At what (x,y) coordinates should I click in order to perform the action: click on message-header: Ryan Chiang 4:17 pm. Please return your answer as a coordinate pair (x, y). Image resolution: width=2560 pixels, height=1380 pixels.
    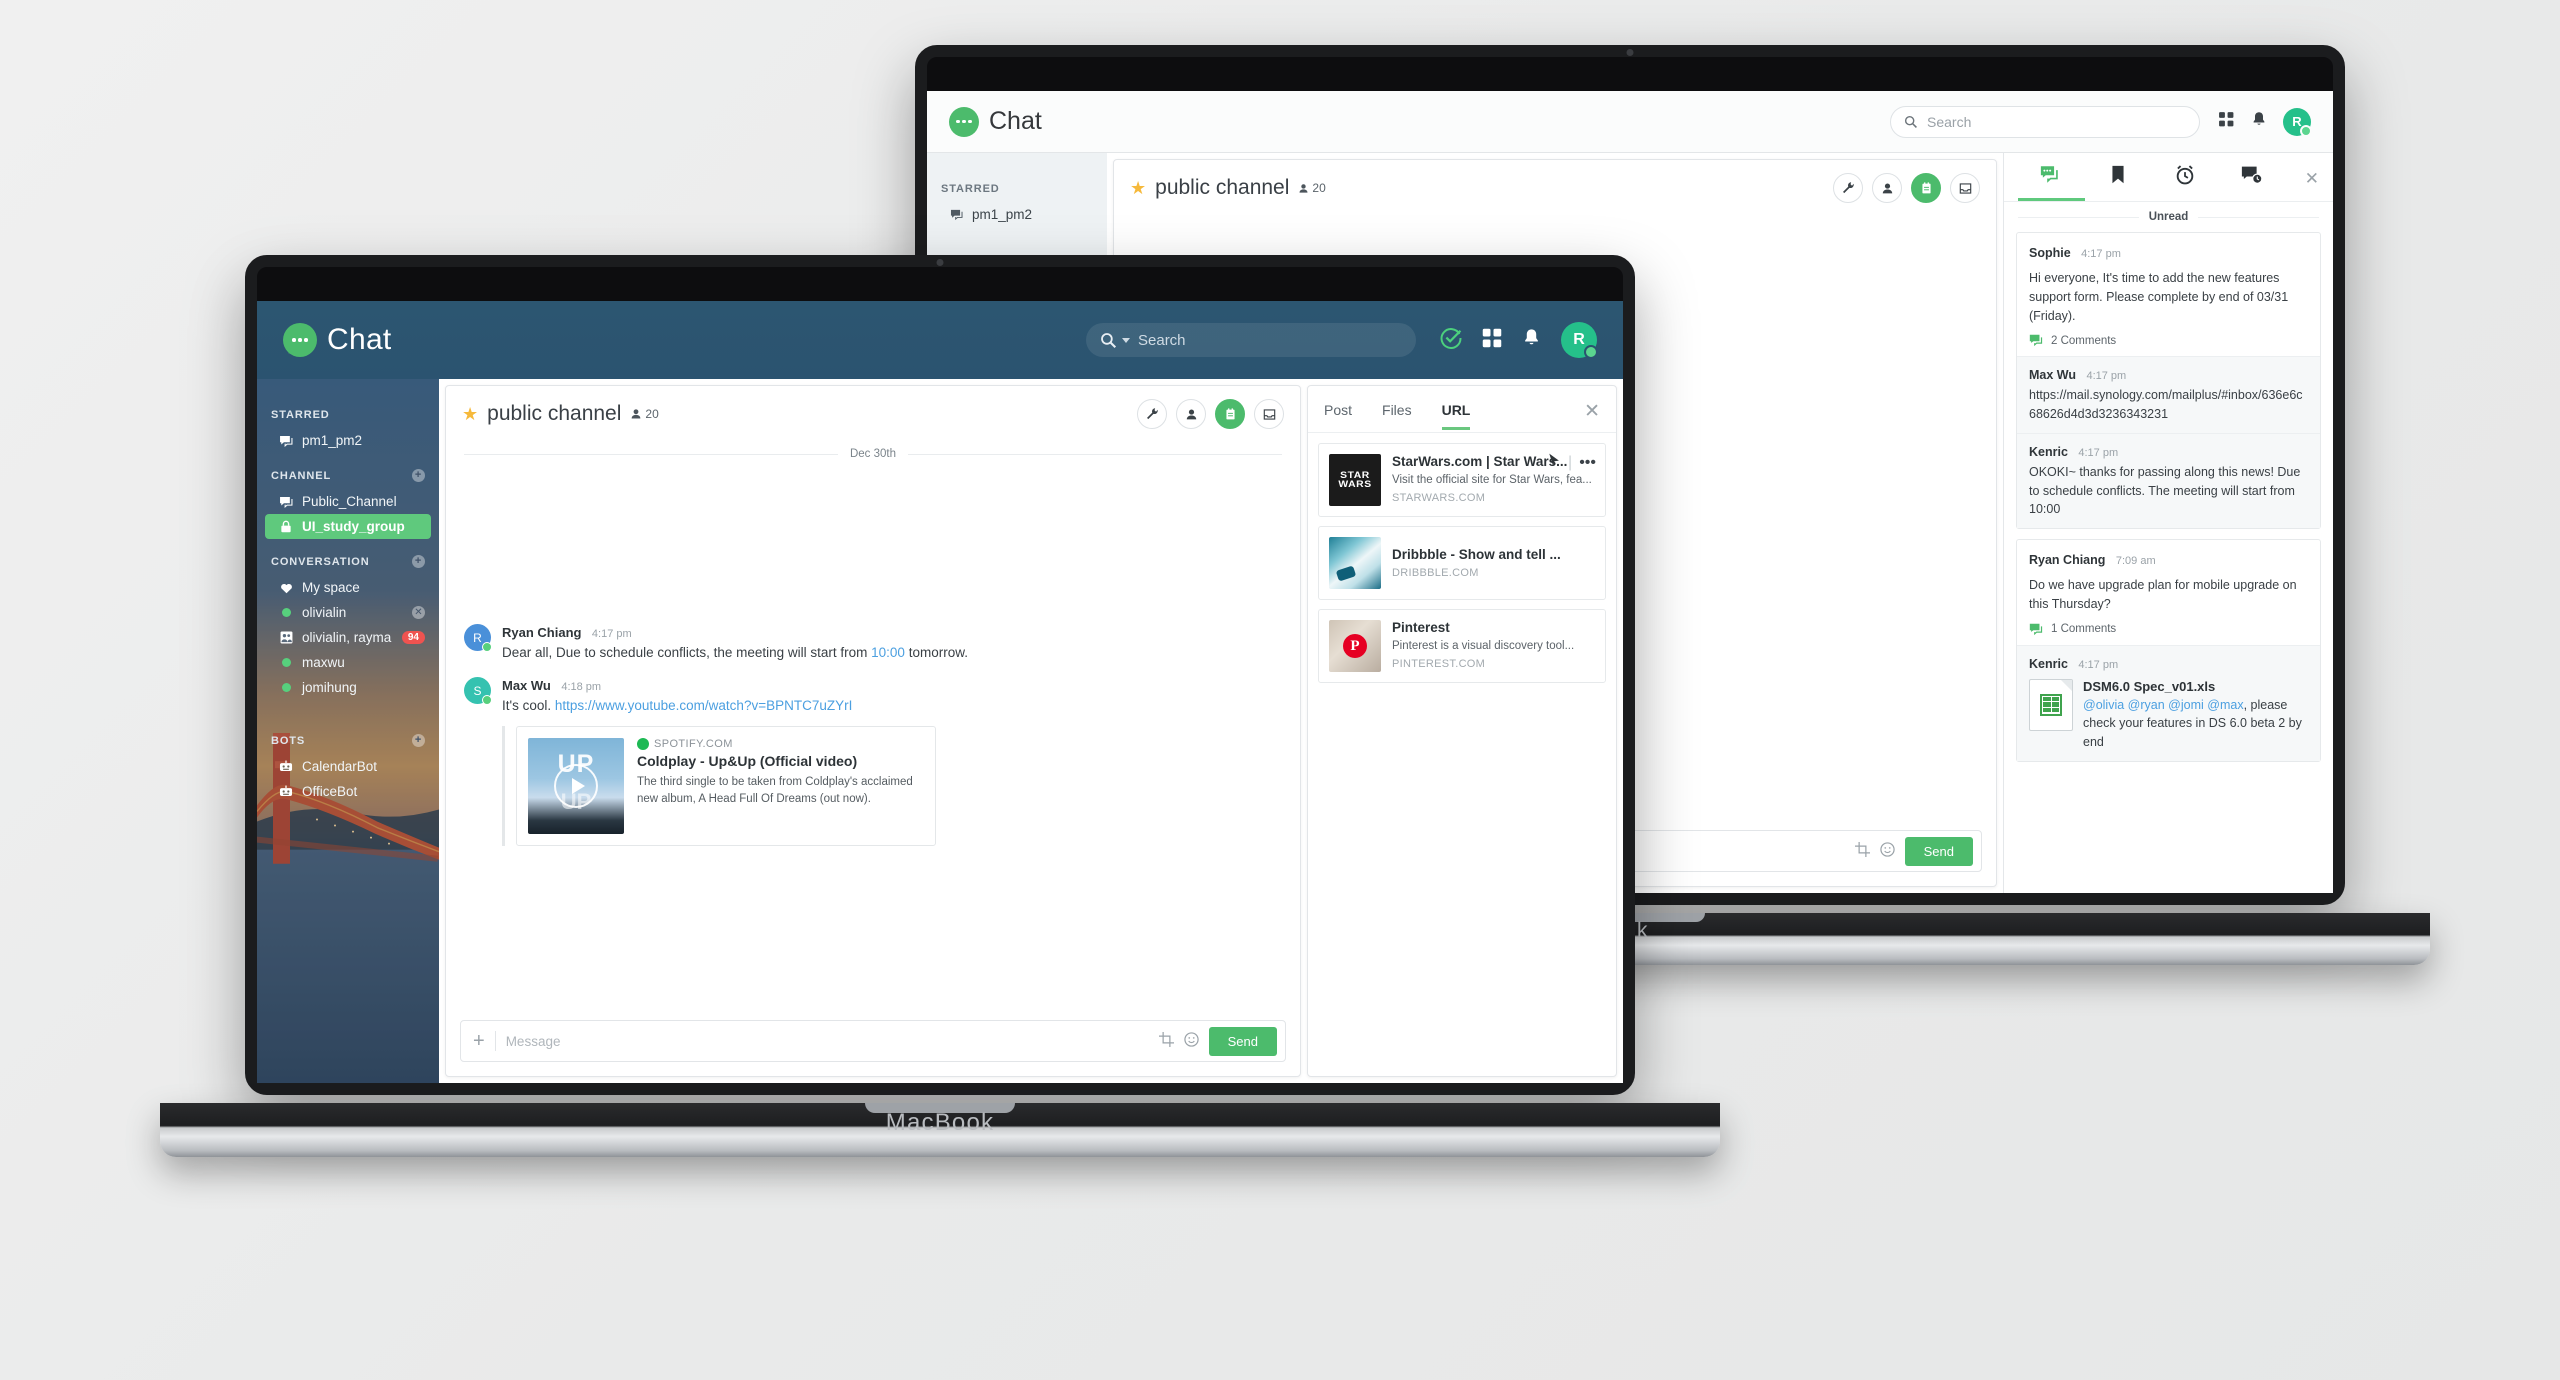
    Looking at the image, I should click on (892, 633).